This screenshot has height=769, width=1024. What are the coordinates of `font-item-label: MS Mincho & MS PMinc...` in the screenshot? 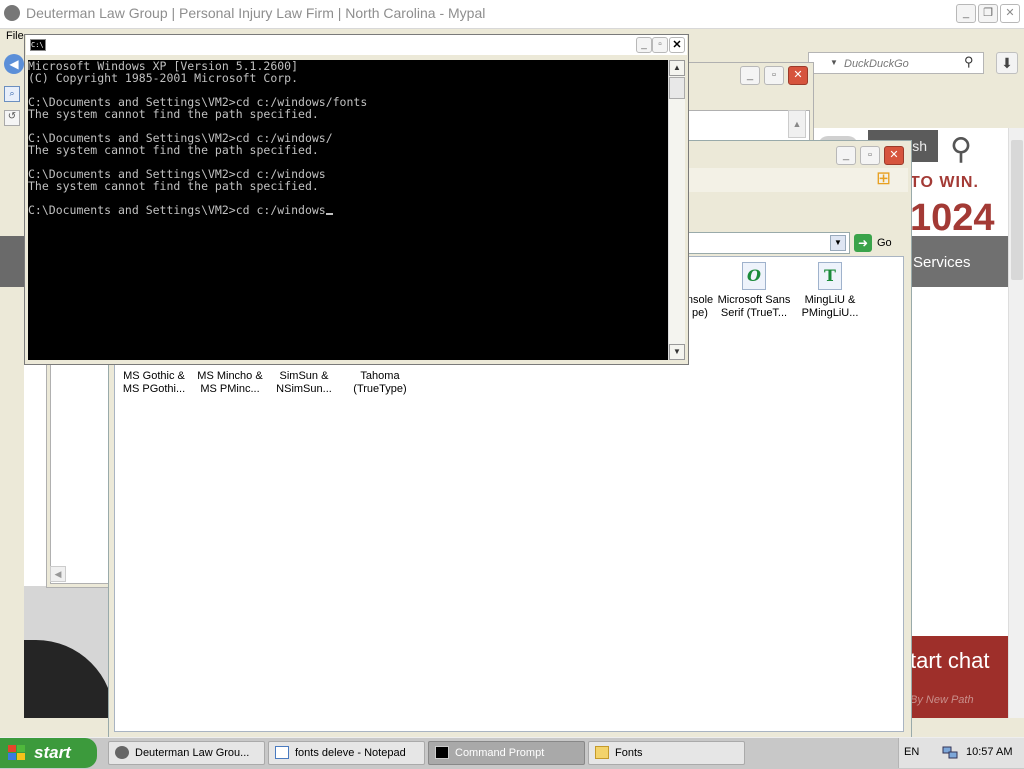 It's located at (230, 382).